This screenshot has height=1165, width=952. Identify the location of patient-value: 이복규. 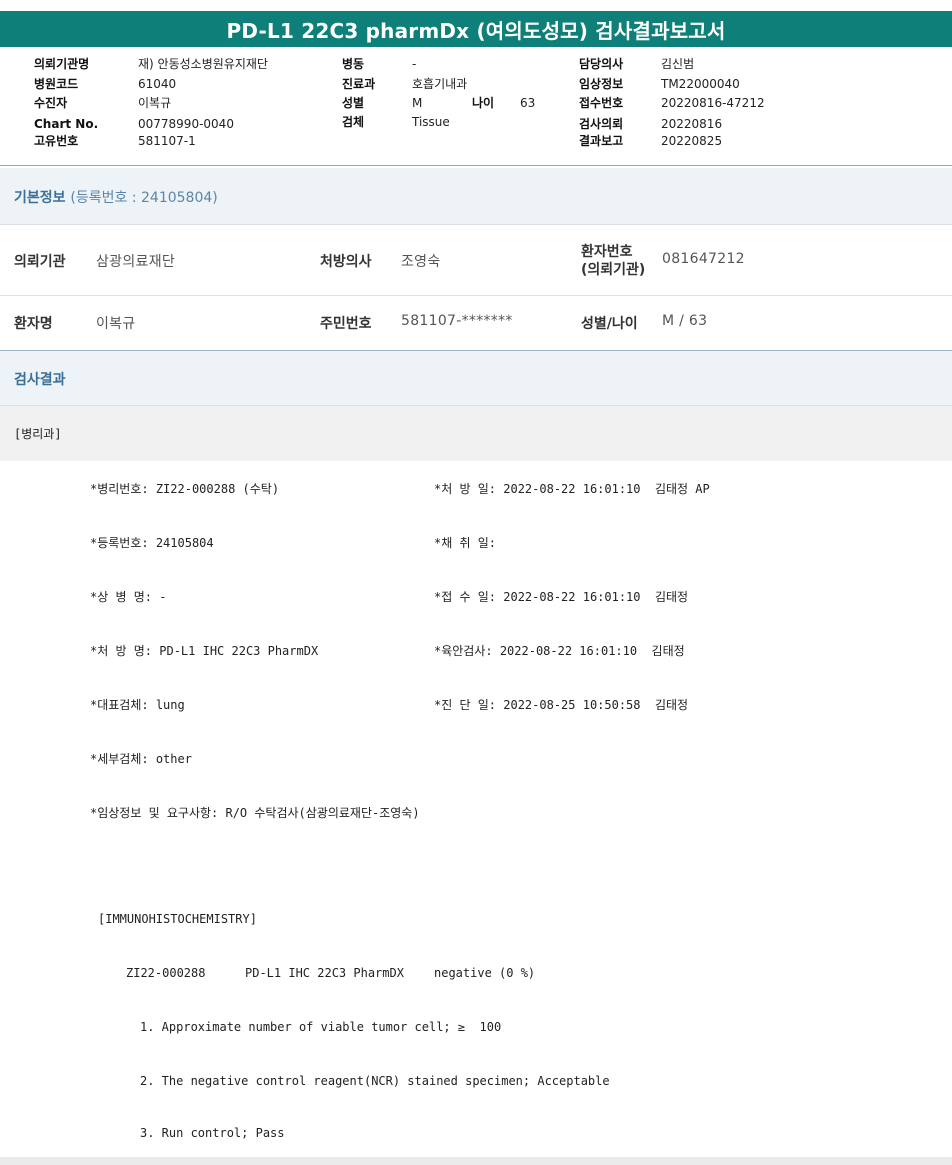
(155, 103).